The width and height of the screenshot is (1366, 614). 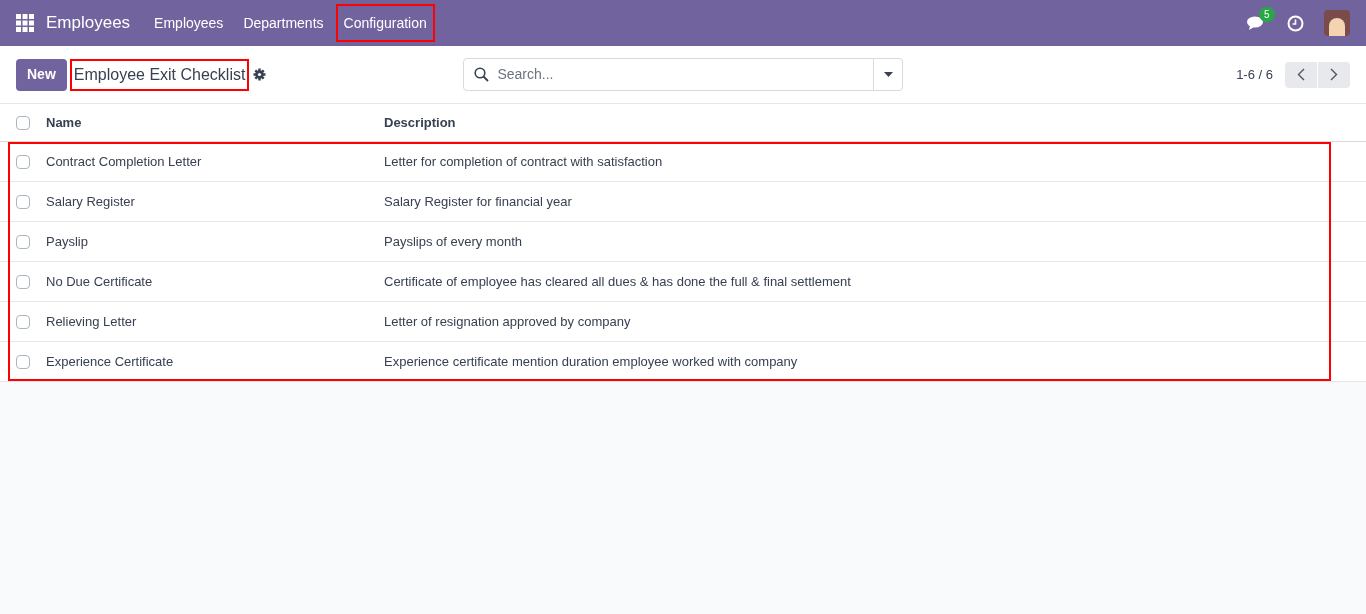 I want to click on next-button, so click(x=1334, y=74).